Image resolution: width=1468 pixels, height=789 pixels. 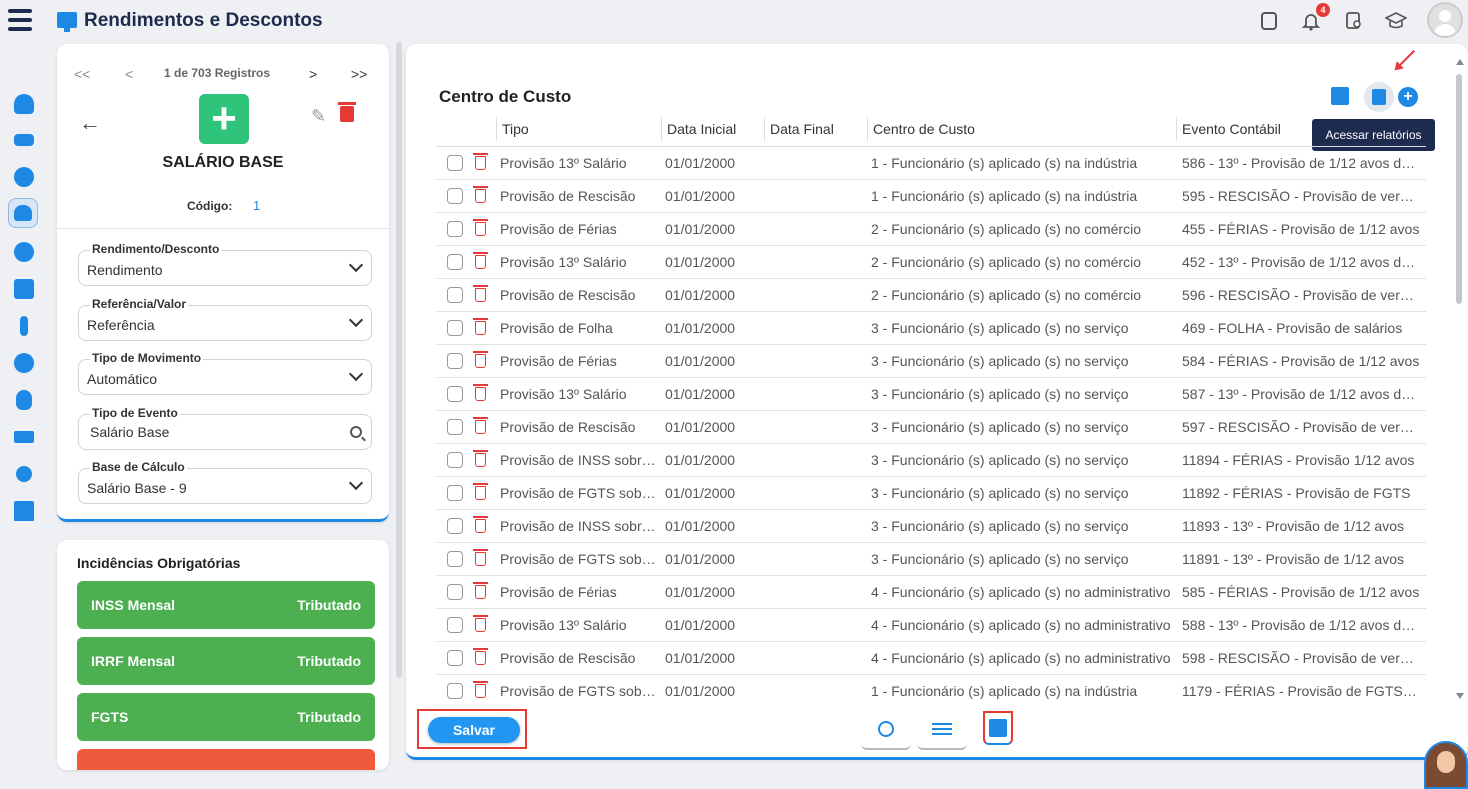 I want to click on rendimento-desconto-select: Rendimento/Desconto Rendimento, so click(x=225, y=264).